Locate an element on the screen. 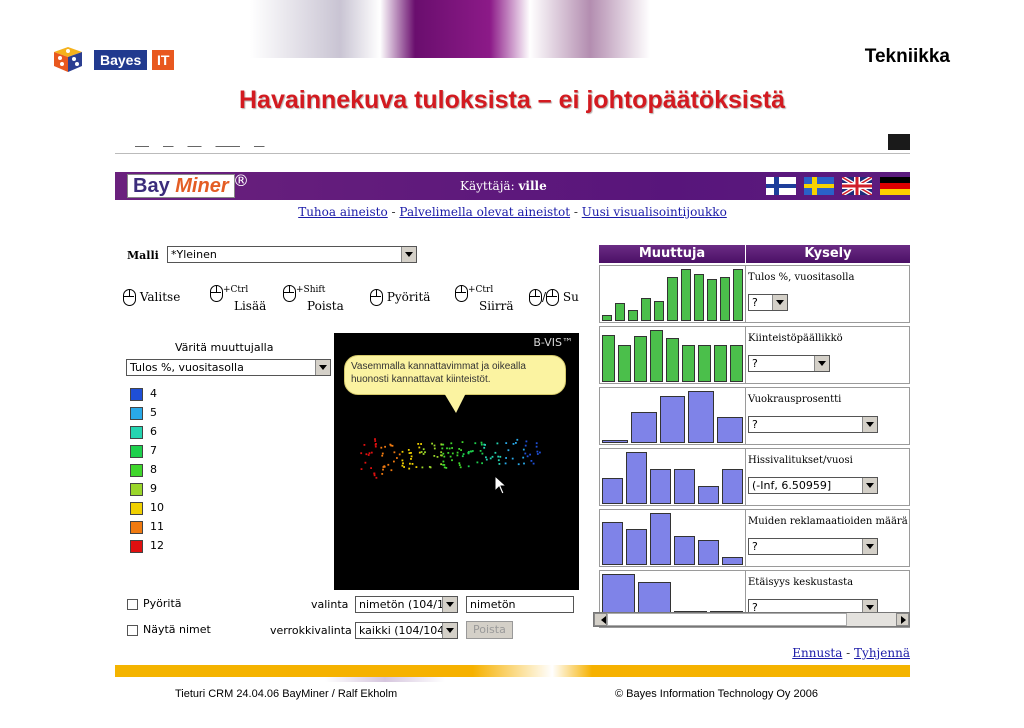  new-visualization-set-link: Uusi visualisointijoukko is located at coordinates (654, 212).